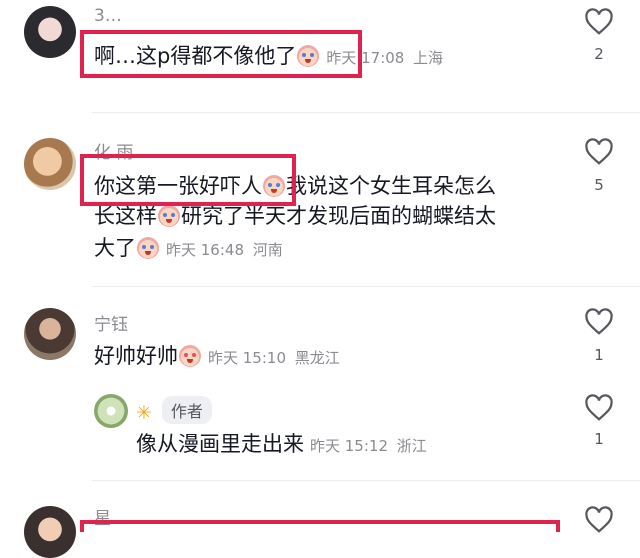  Describe the element at coordinates (317, 358) in the screenshot. I see `comment-location: 黑龙江` at that location.